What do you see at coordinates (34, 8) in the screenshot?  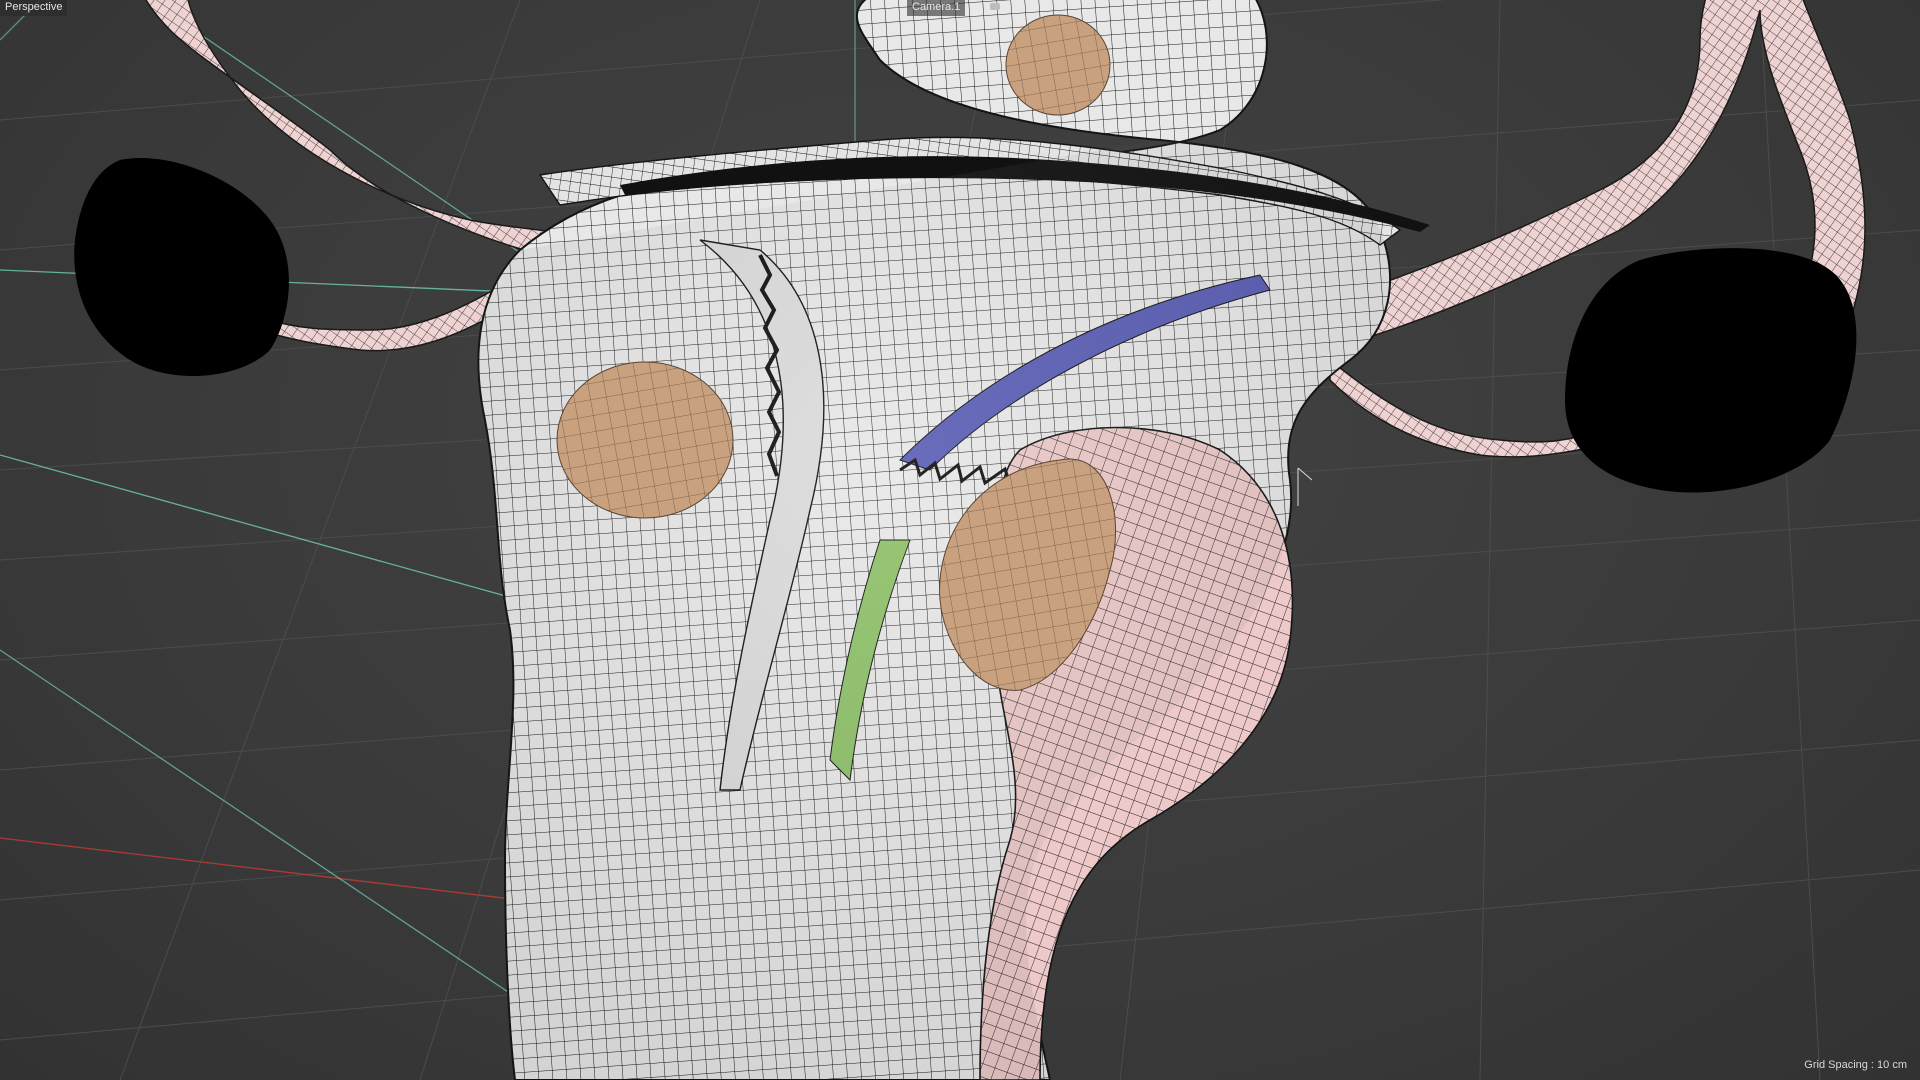 I see `view-name-label: Perspective` at bounding box center [34, 8].